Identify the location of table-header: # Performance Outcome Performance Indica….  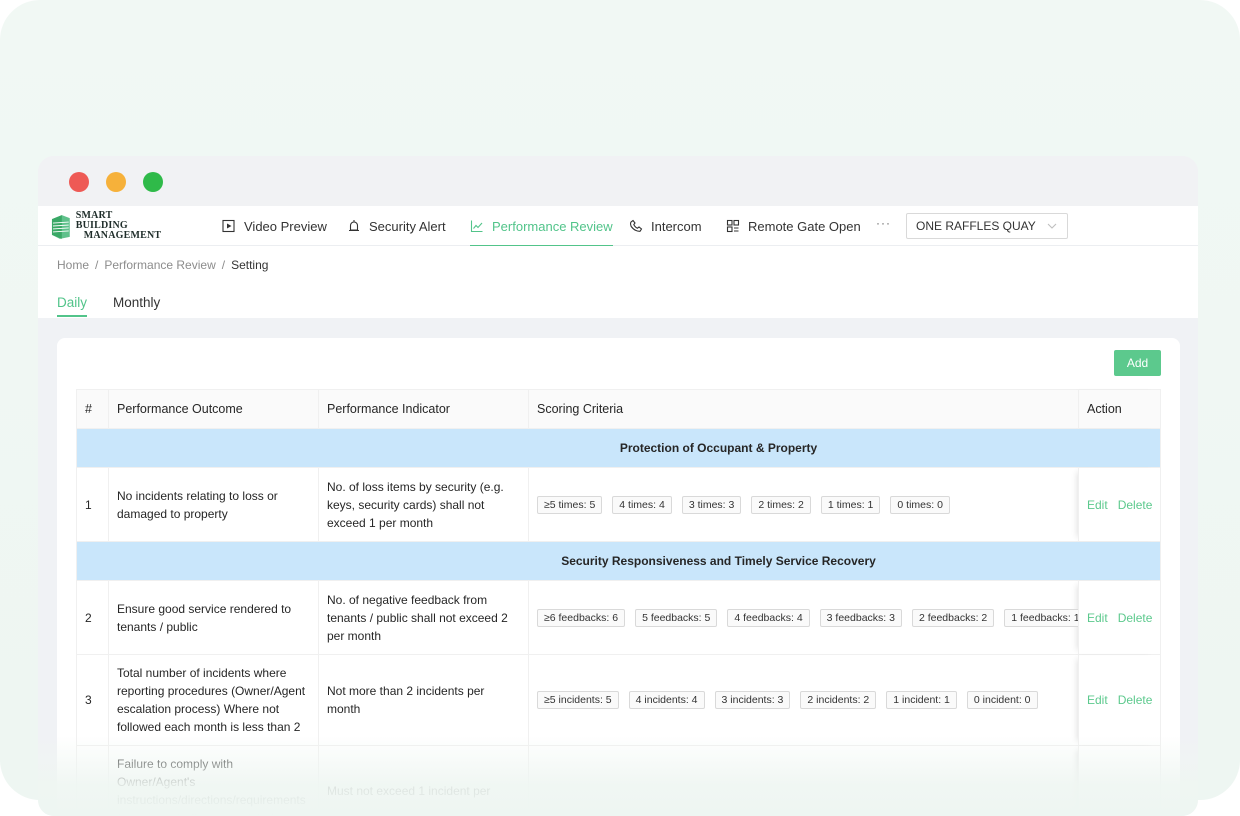
(618, 409).